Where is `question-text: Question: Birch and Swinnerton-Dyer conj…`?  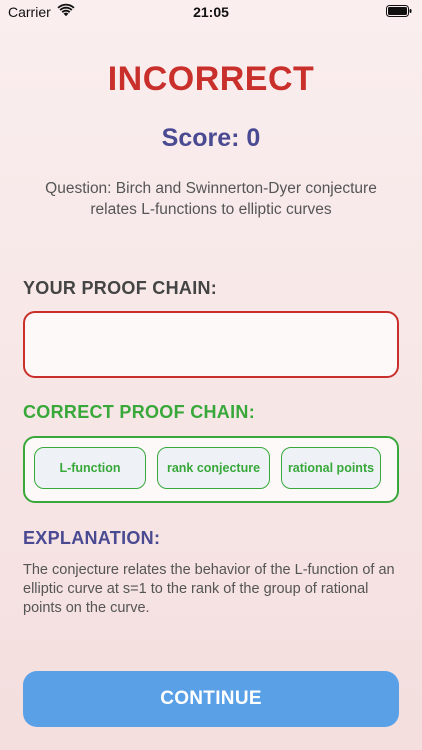
question-text: Question: Birch and Swinnerton-Dyer conj… is located at coordinates (211, 199).